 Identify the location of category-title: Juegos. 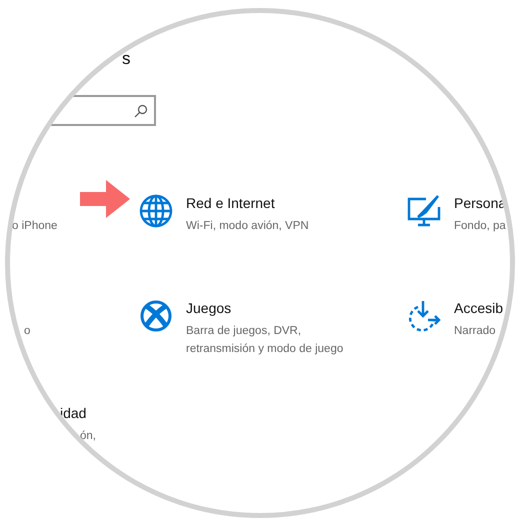
(209, 308).